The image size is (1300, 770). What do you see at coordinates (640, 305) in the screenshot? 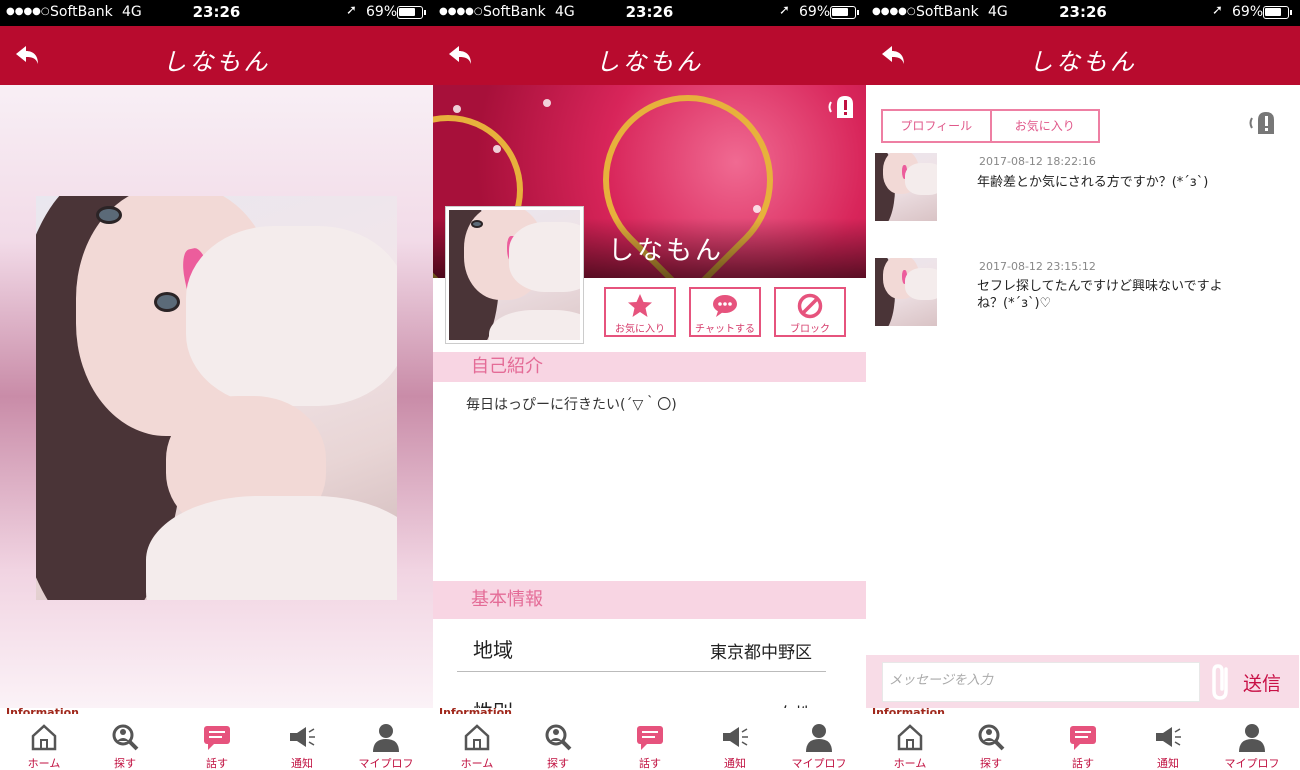
I see `star-icon` at bounding box center [640, 305].